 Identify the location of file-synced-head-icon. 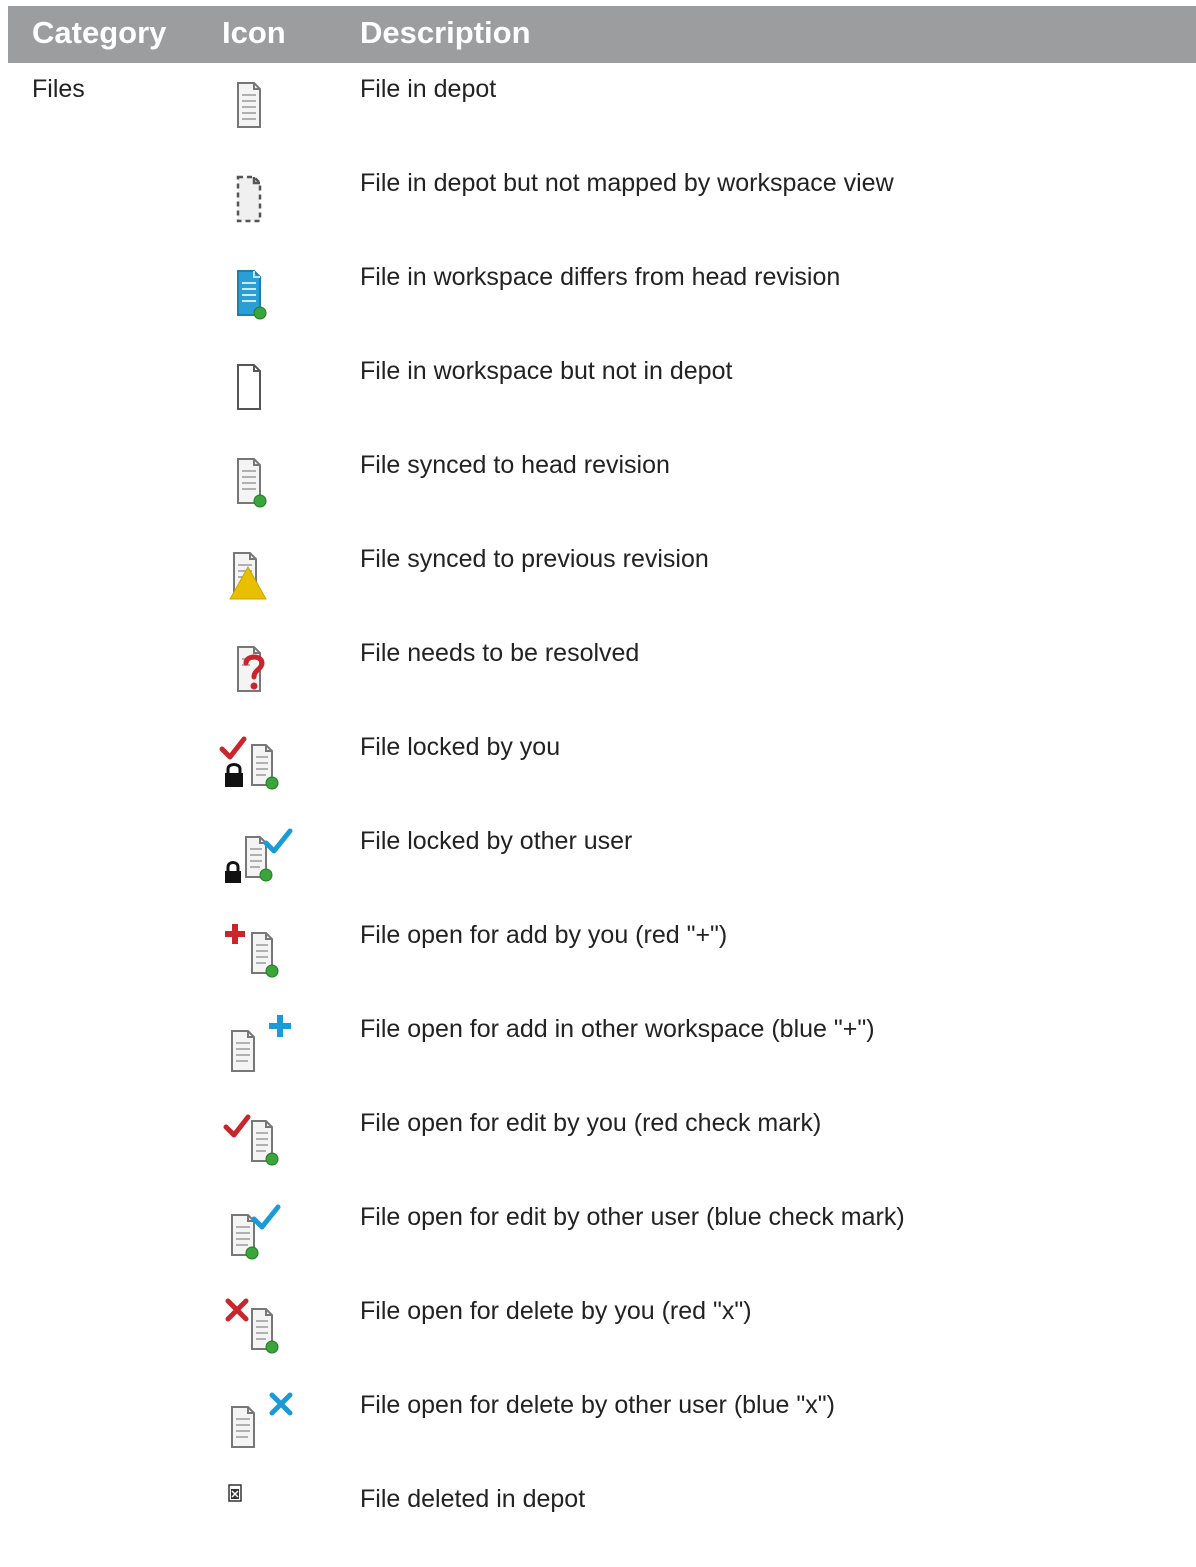
(254, 479).